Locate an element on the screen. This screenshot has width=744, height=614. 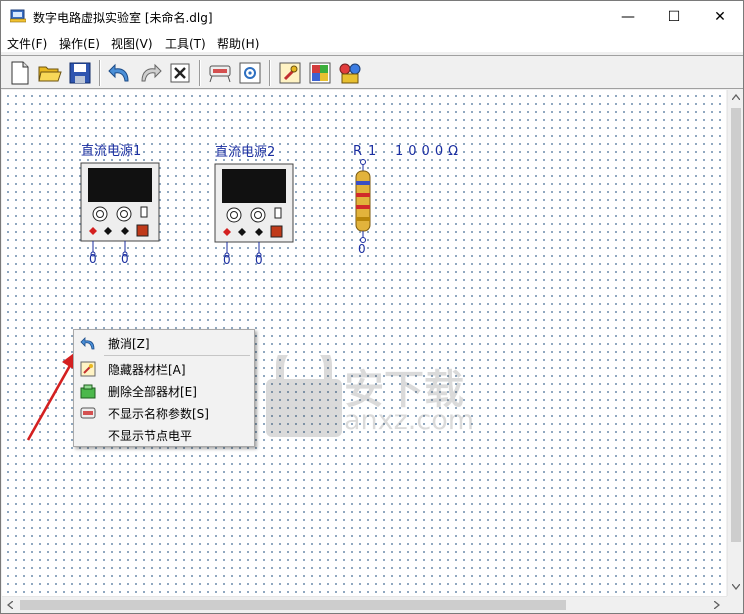
app-icon is located at coordinates (18, 16).